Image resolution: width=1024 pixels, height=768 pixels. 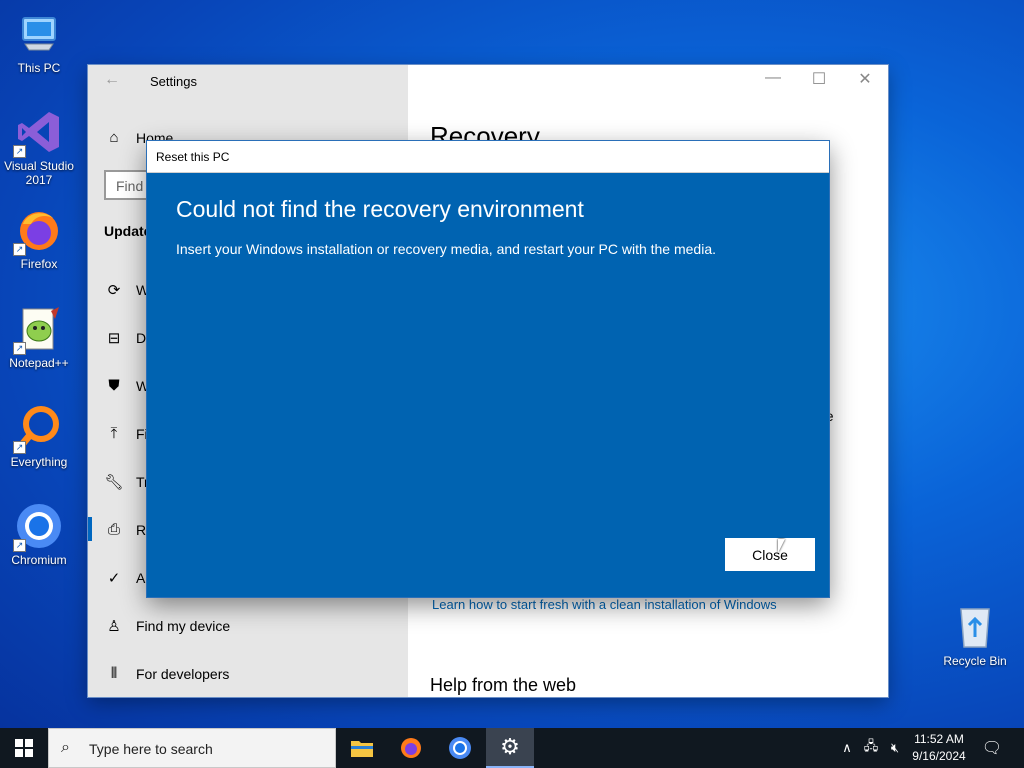 I want to click on gear-icon: ⚙, so click(x=510, y=746).